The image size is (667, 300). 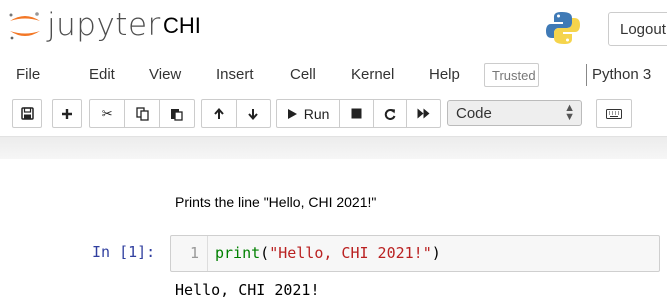 I want to click on menu-cell: Cell, so click(x=303, y=74).